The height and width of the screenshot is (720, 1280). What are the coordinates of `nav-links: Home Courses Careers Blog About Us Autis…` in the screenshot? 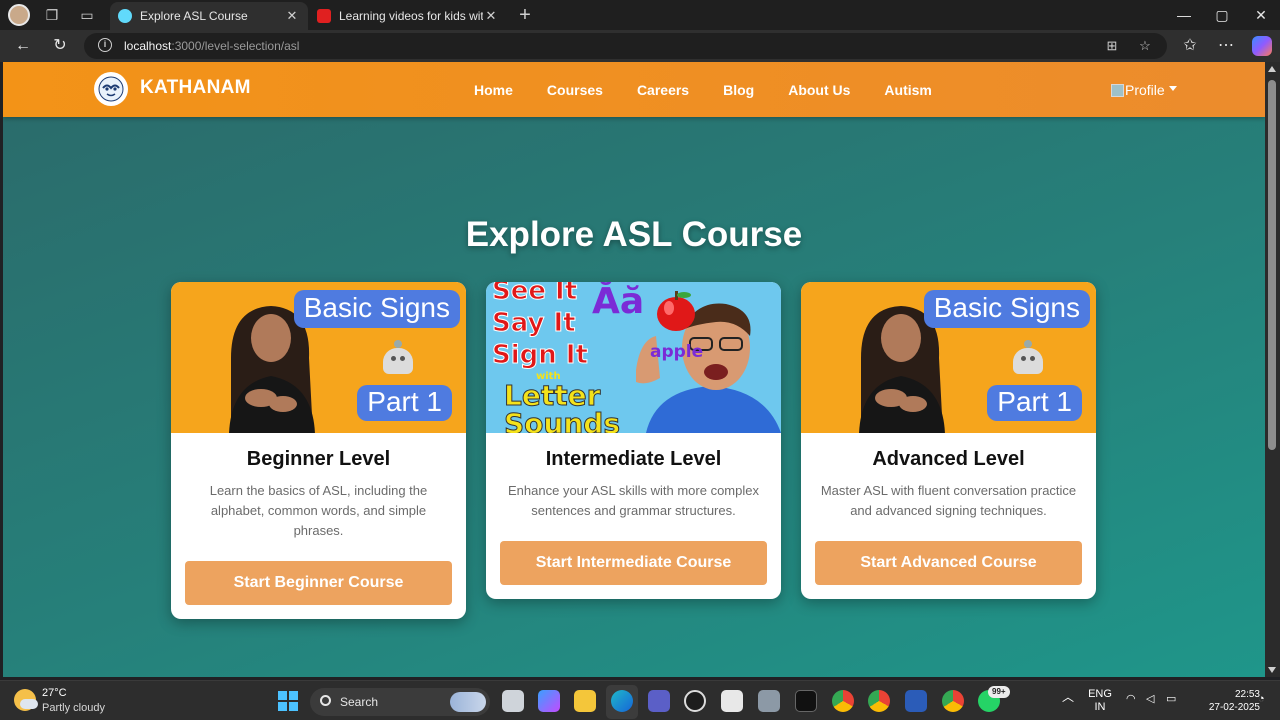 It's located at (720, 90).